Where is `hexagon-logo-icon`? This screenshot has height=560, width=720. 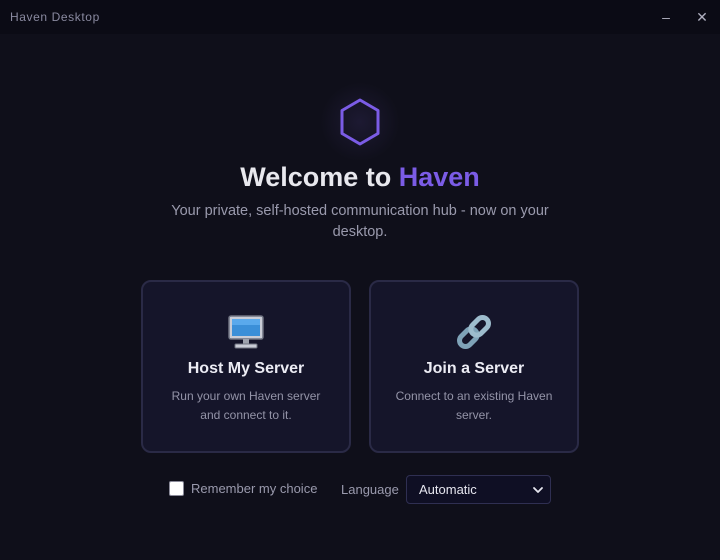
hexagon-logo-icon is located at coordinates (360, 122).